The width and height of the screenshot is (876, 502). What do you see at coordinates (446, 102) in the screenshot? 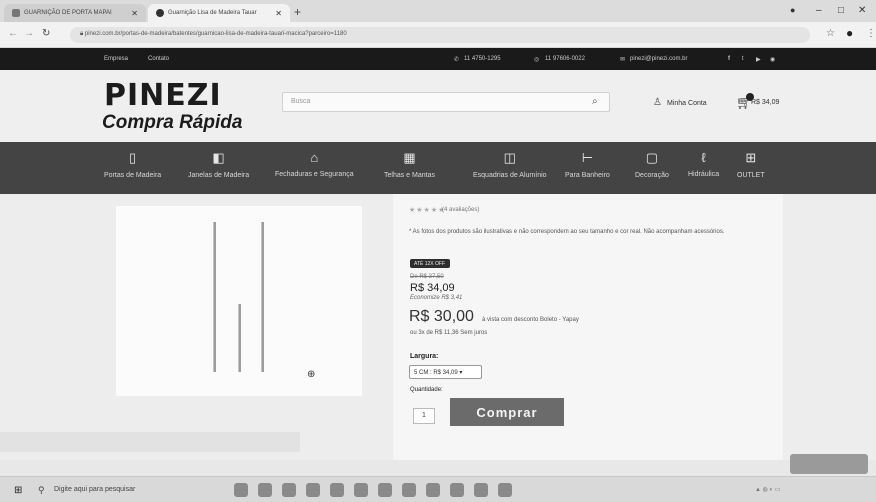
I see `search-input: Busca` at bounding box center [446, 102].